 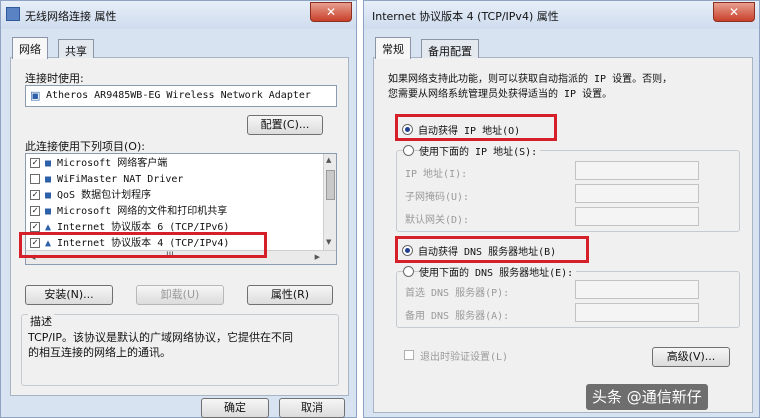 What do you see at coordinates (637, 193) in the screenshot?
I see `subnet-mask-field` at bounding box center [637, 193].